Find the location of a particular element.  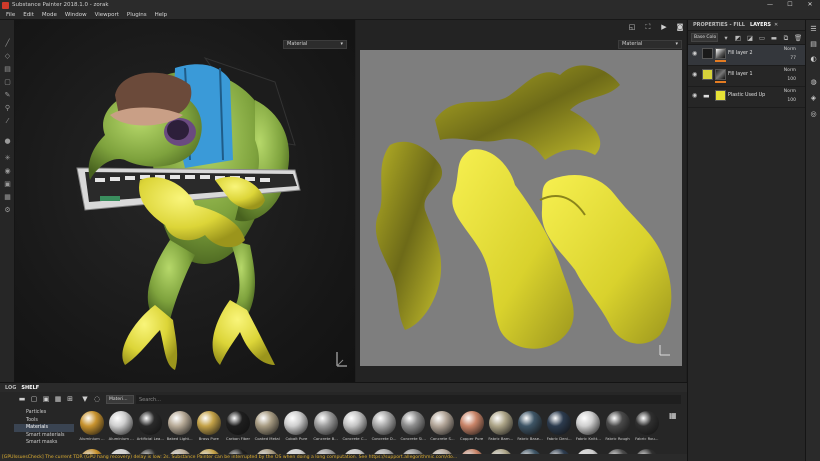

video-icon: ▶ is located at coordinates (664, 27).